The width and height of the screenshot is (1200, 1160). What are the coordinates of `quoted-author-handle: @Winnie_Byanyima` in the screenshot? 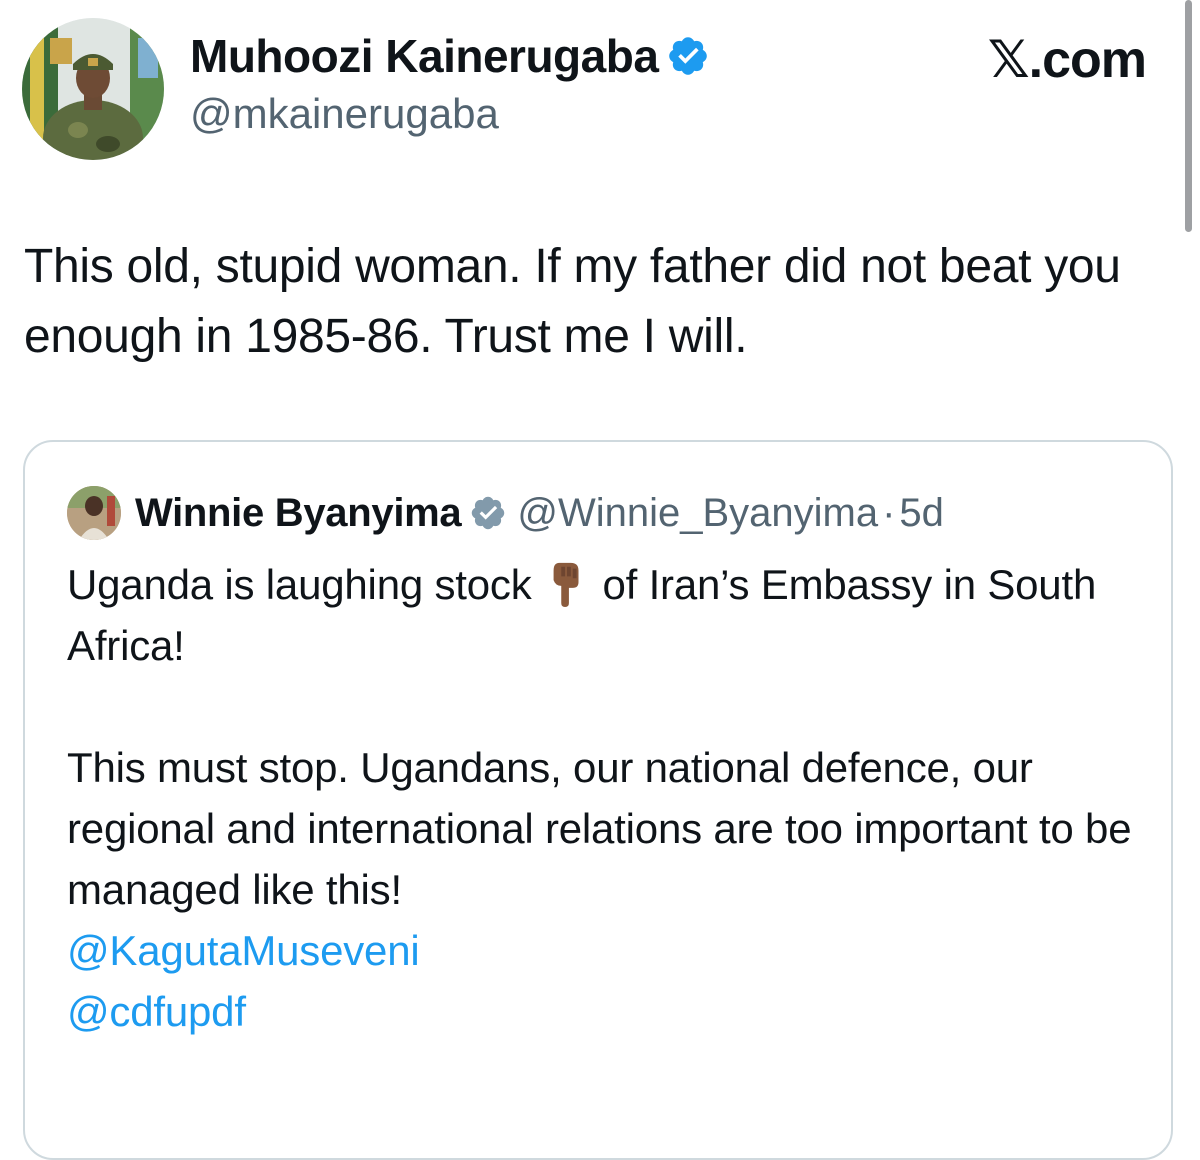 It's located at (697, 513).